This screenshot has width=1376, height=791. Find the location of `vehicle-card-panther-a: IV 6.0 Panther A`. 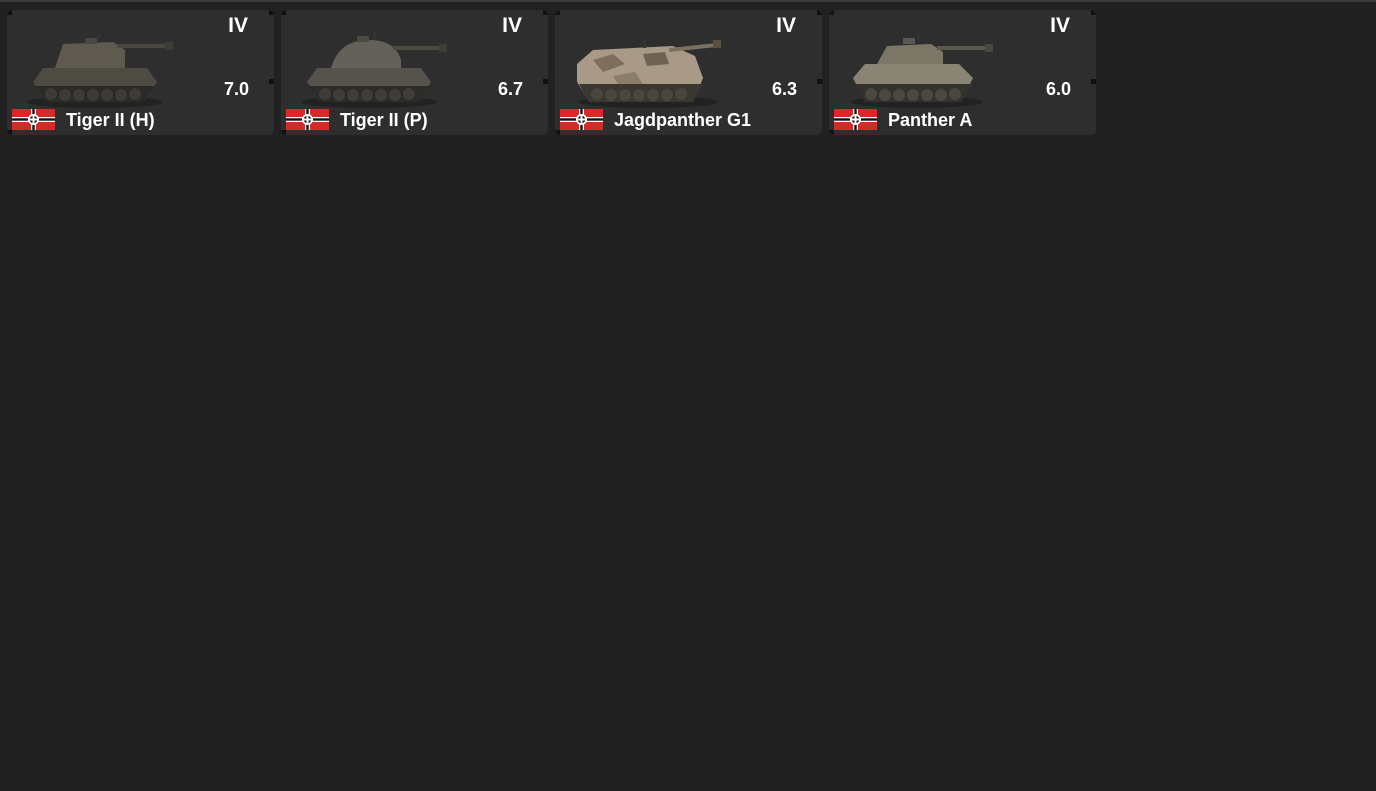

vehicle-card-panther-a: IV 6.0 Panther A is located at coordinates (962, 72).